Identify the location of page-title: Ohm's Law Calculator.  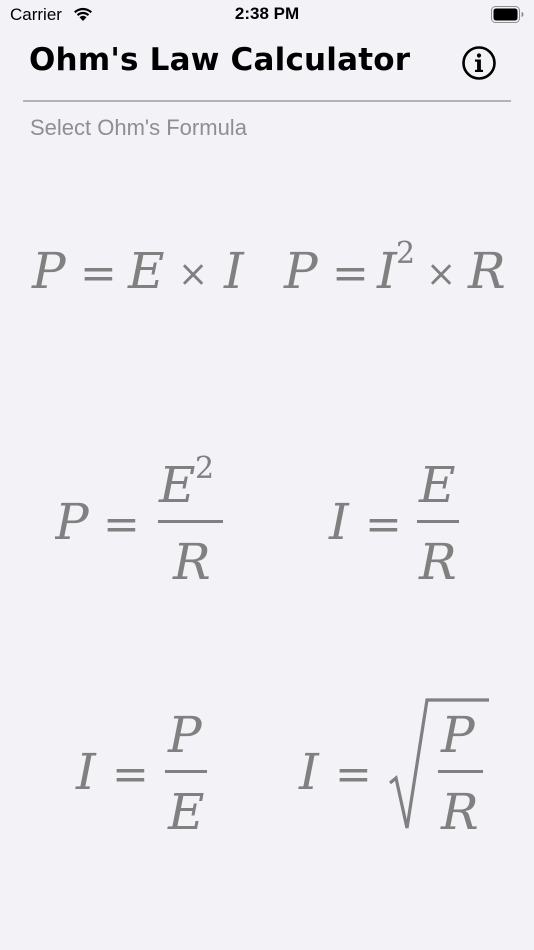
(220, 60).